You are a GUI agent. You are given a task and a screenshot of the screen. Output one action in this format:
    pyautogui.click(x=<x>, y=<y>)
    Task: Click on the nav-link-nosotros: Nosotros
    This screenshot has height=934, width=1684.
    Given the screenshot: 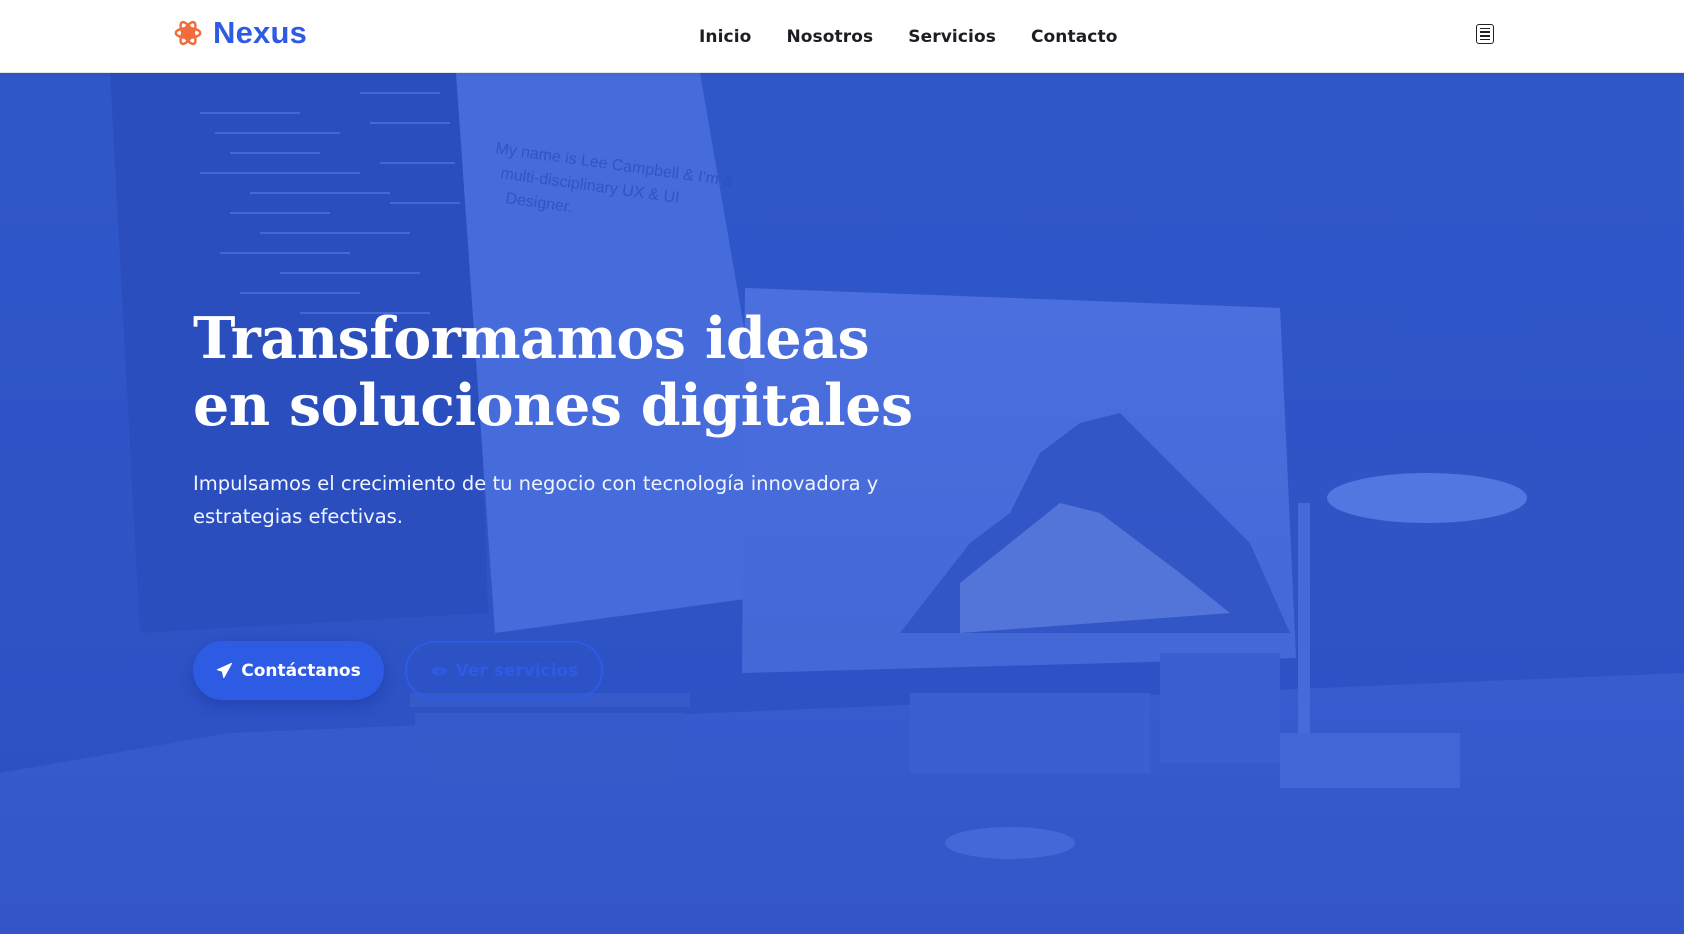 What is the action you would take?
    pyautogui.click(x=829, y=37)
    